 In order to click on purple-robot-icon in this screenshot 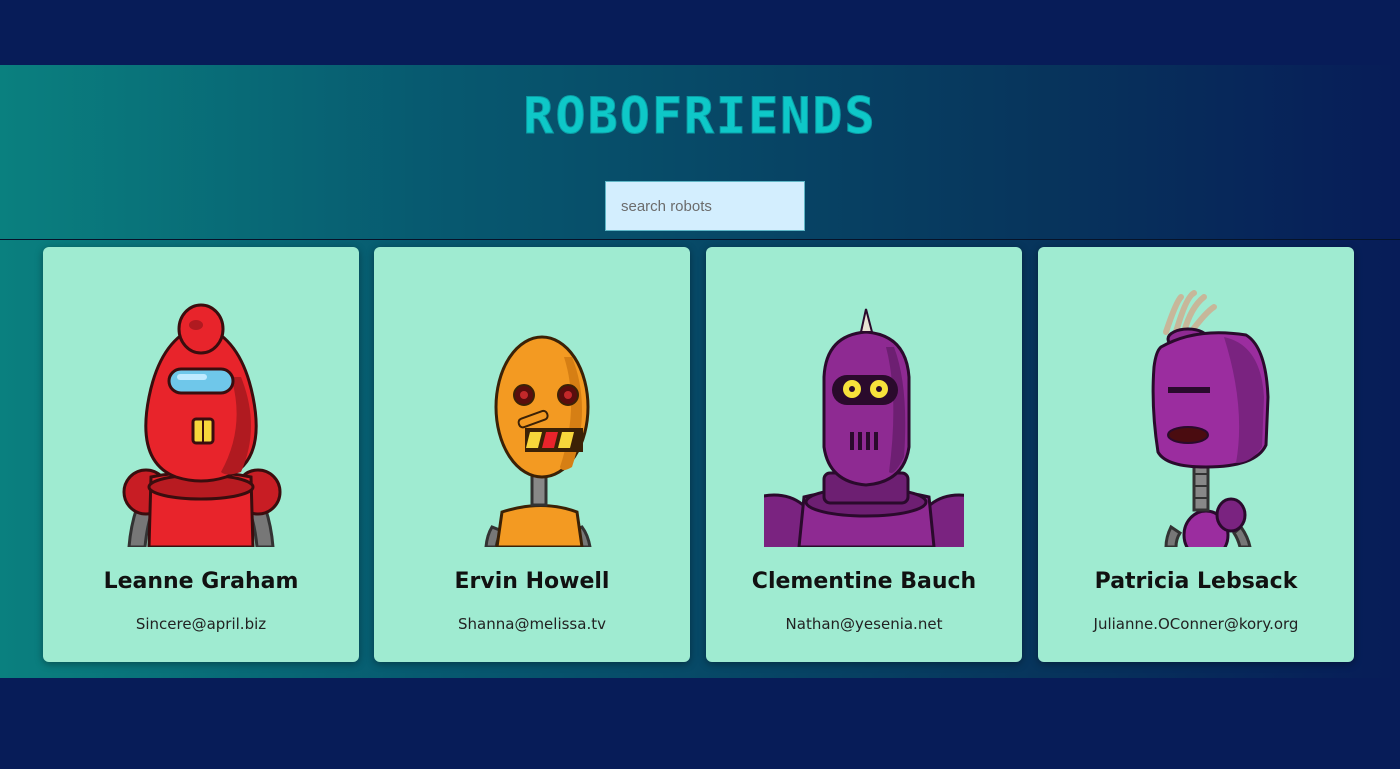, I will do `click(864, 412)`.